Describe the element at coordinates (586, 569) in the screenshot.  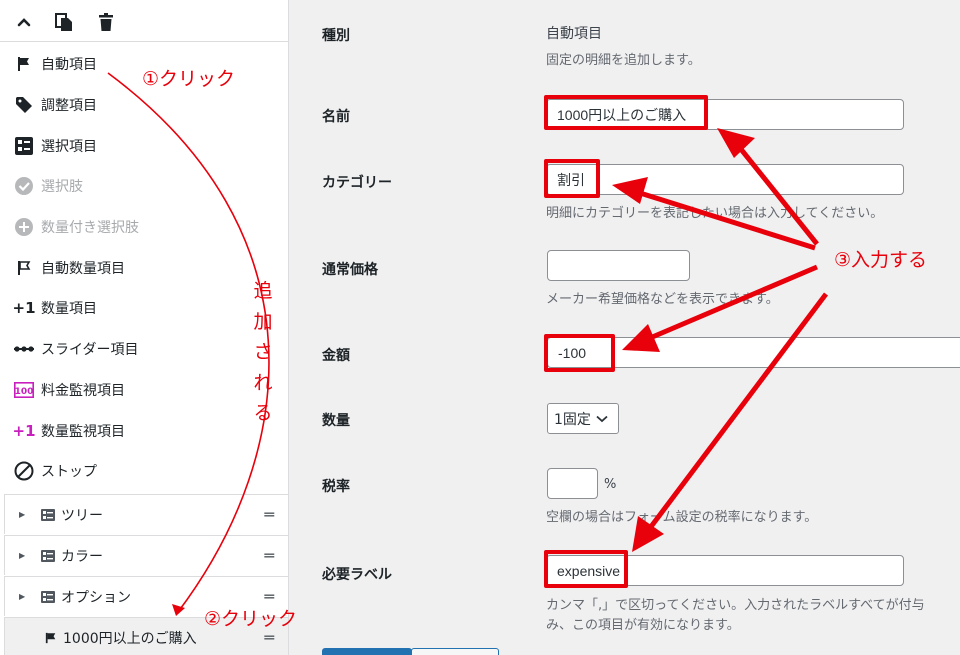
I see `highlight-required-label` at that location.